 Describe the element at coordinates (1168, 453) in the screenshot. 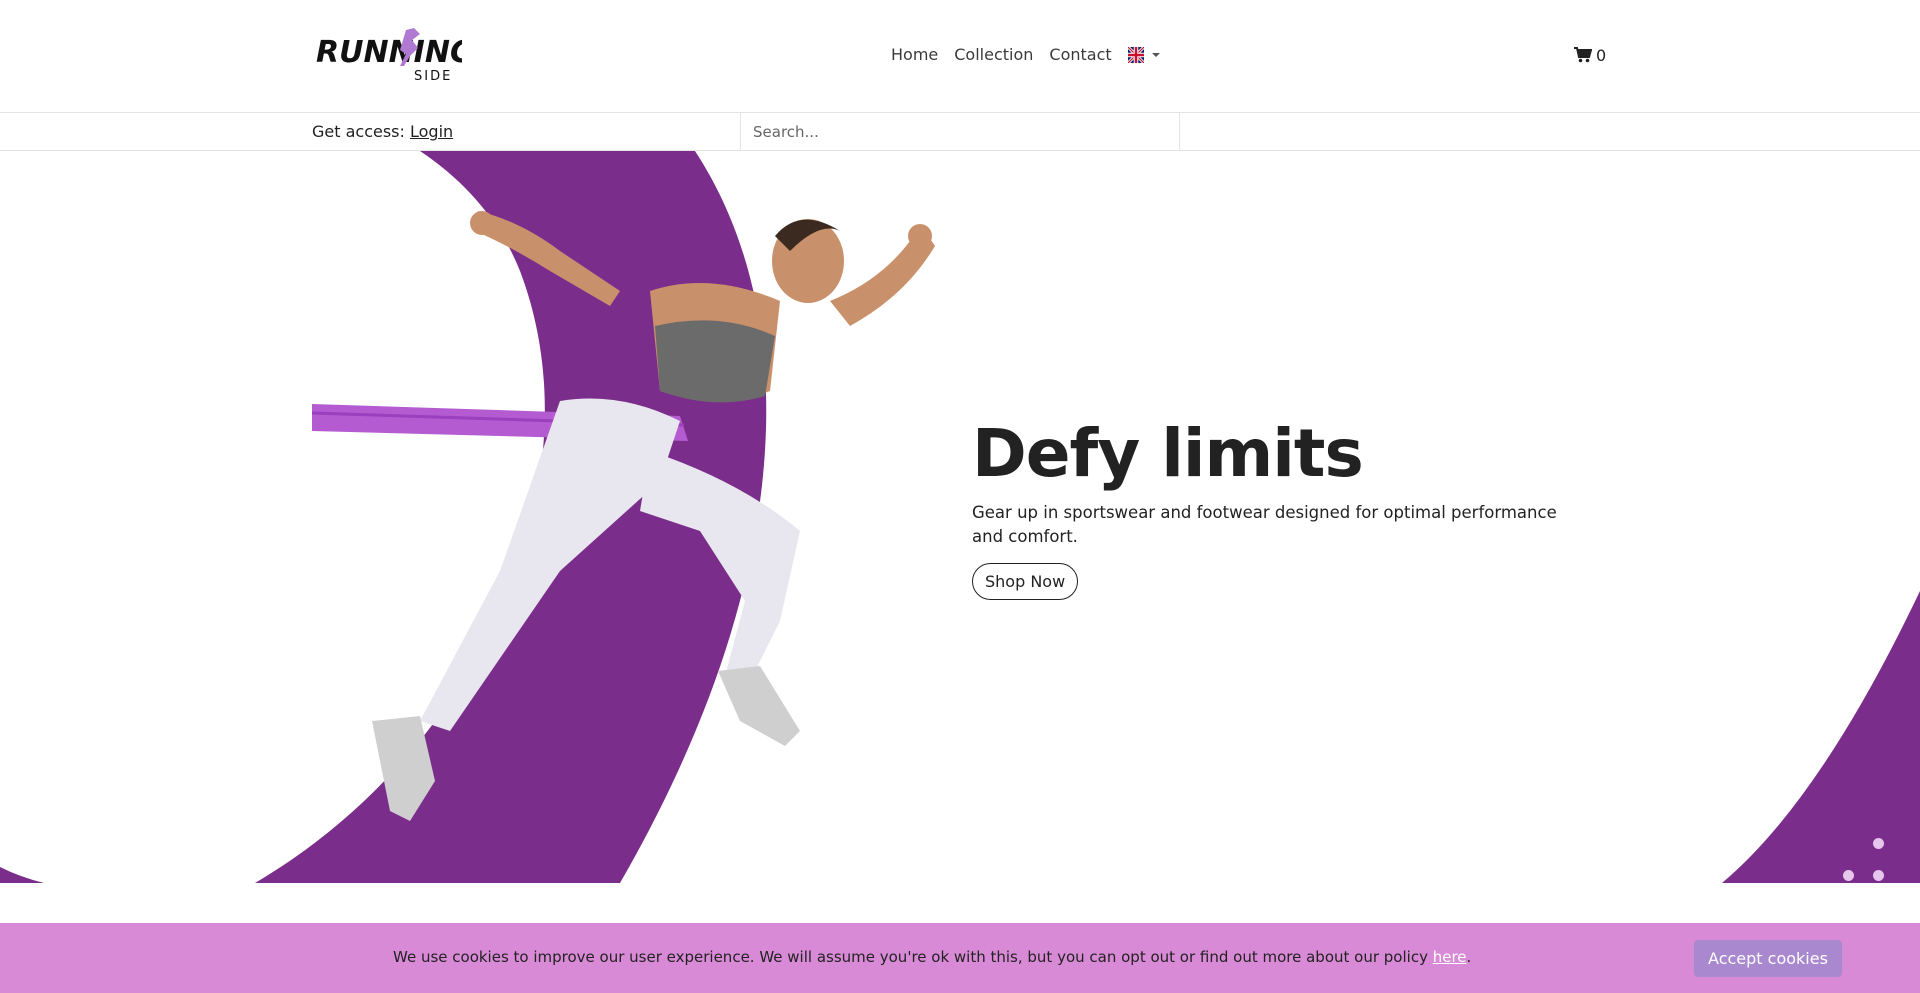

I see `hero-title: Defy limits` at that location.